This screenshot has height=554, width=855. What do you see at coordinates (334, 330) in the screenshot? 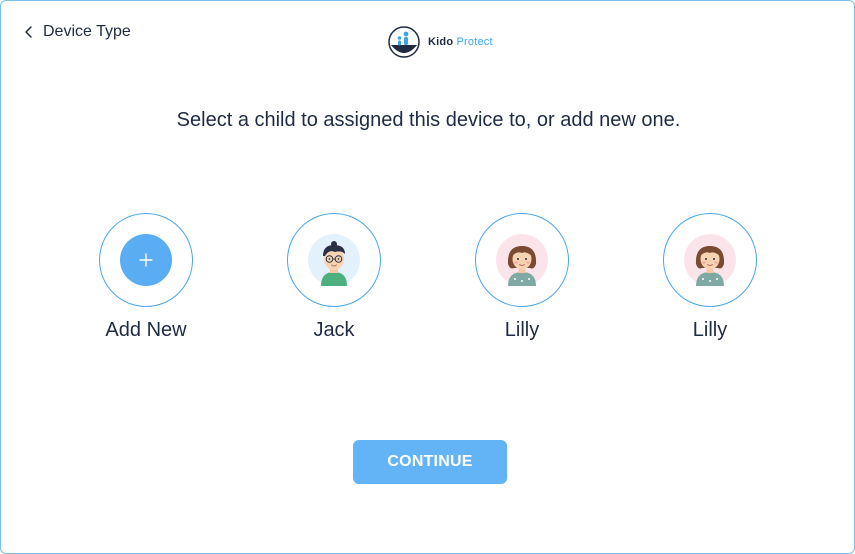
I see `child-name: Jack` at bounding box center [334, 330].